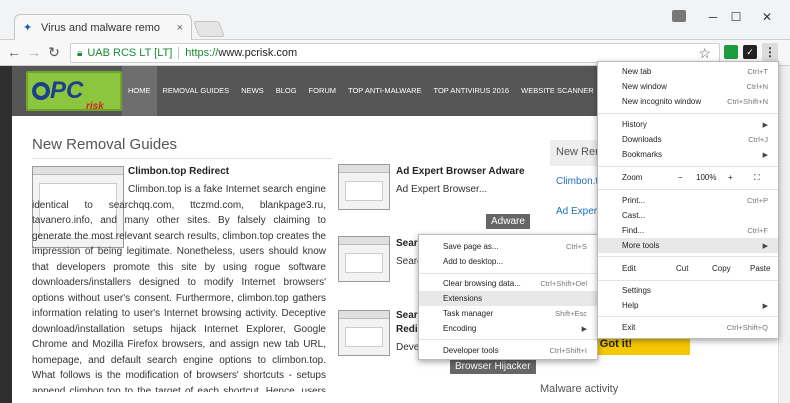 This screenshot has width=790, height=403. I want to click on menu-item-find: Find... Ctrl+F, so click(688, 230).